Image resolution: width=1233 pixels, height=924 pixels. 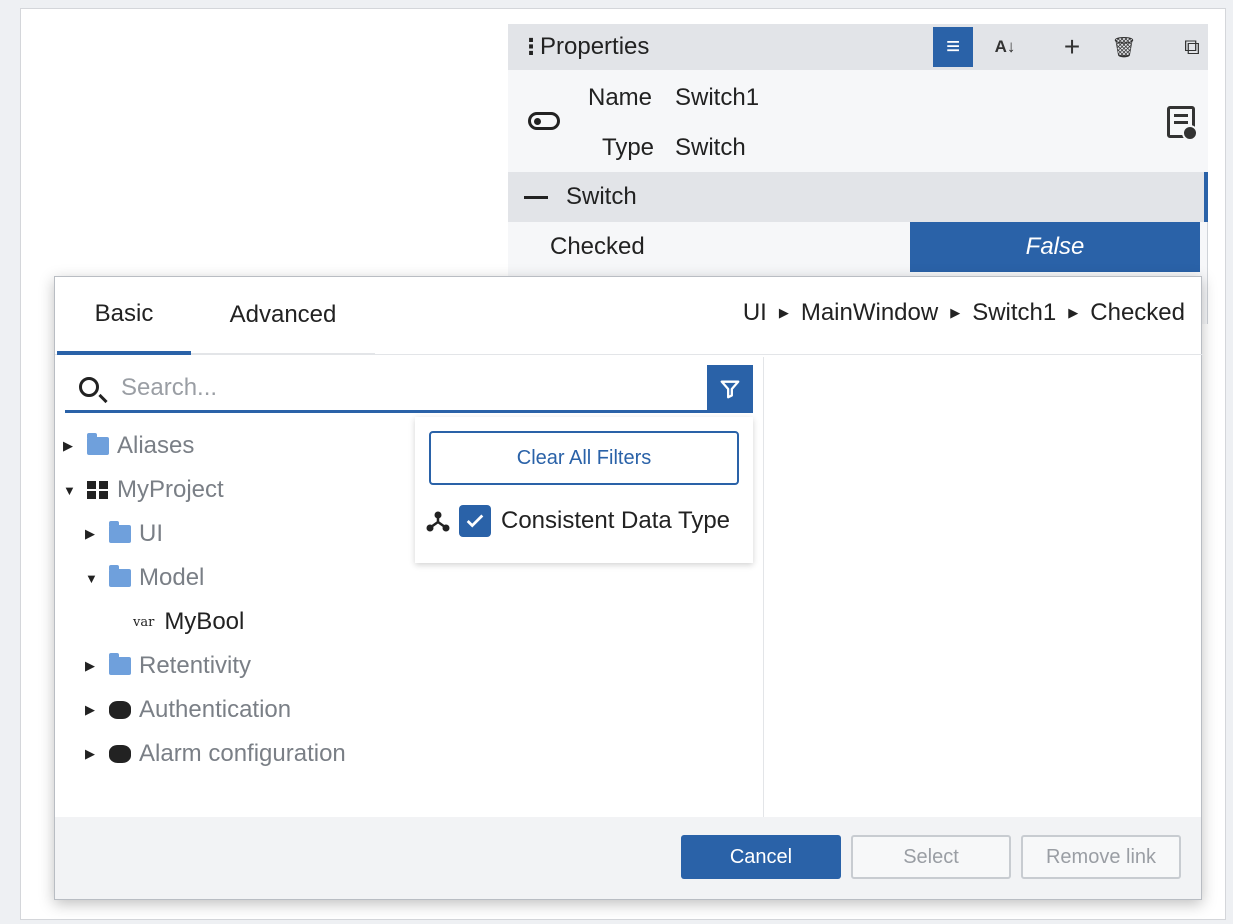 What do you see at coordinates (601, 196) in the screenshot?
I see `section-label: Switch` at bounding box center [601, 196].